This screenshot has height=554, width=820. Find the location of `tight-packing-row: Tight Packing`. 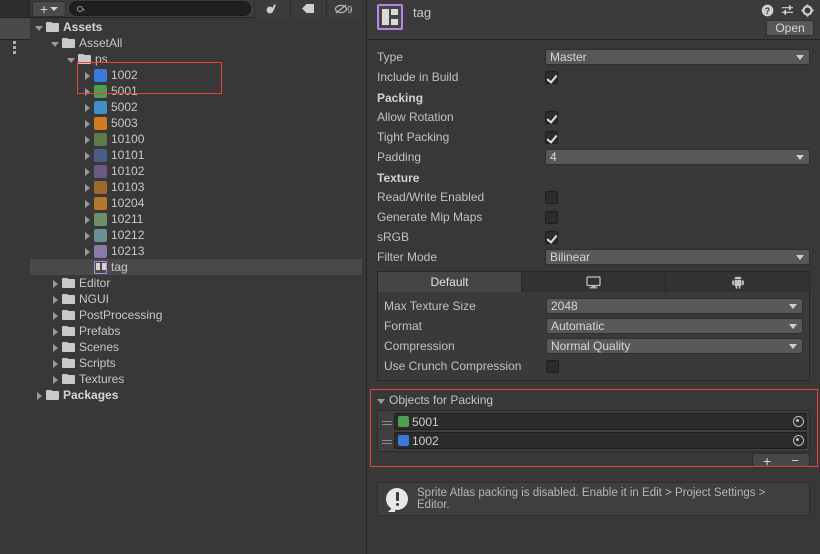

tight-packing-row: Tight Packing is located at coordinates (593, 137).